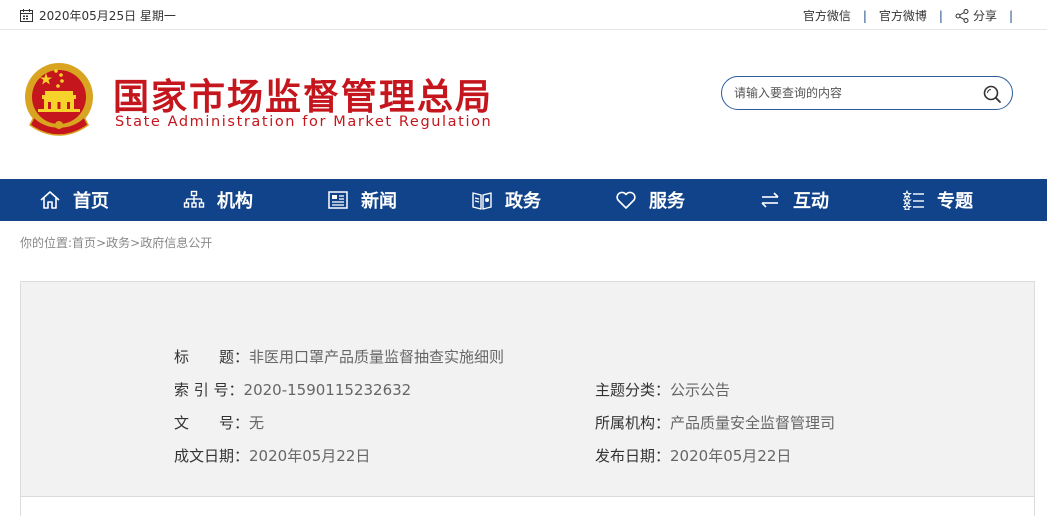  I want to click on home-icon, so click(50, 200).